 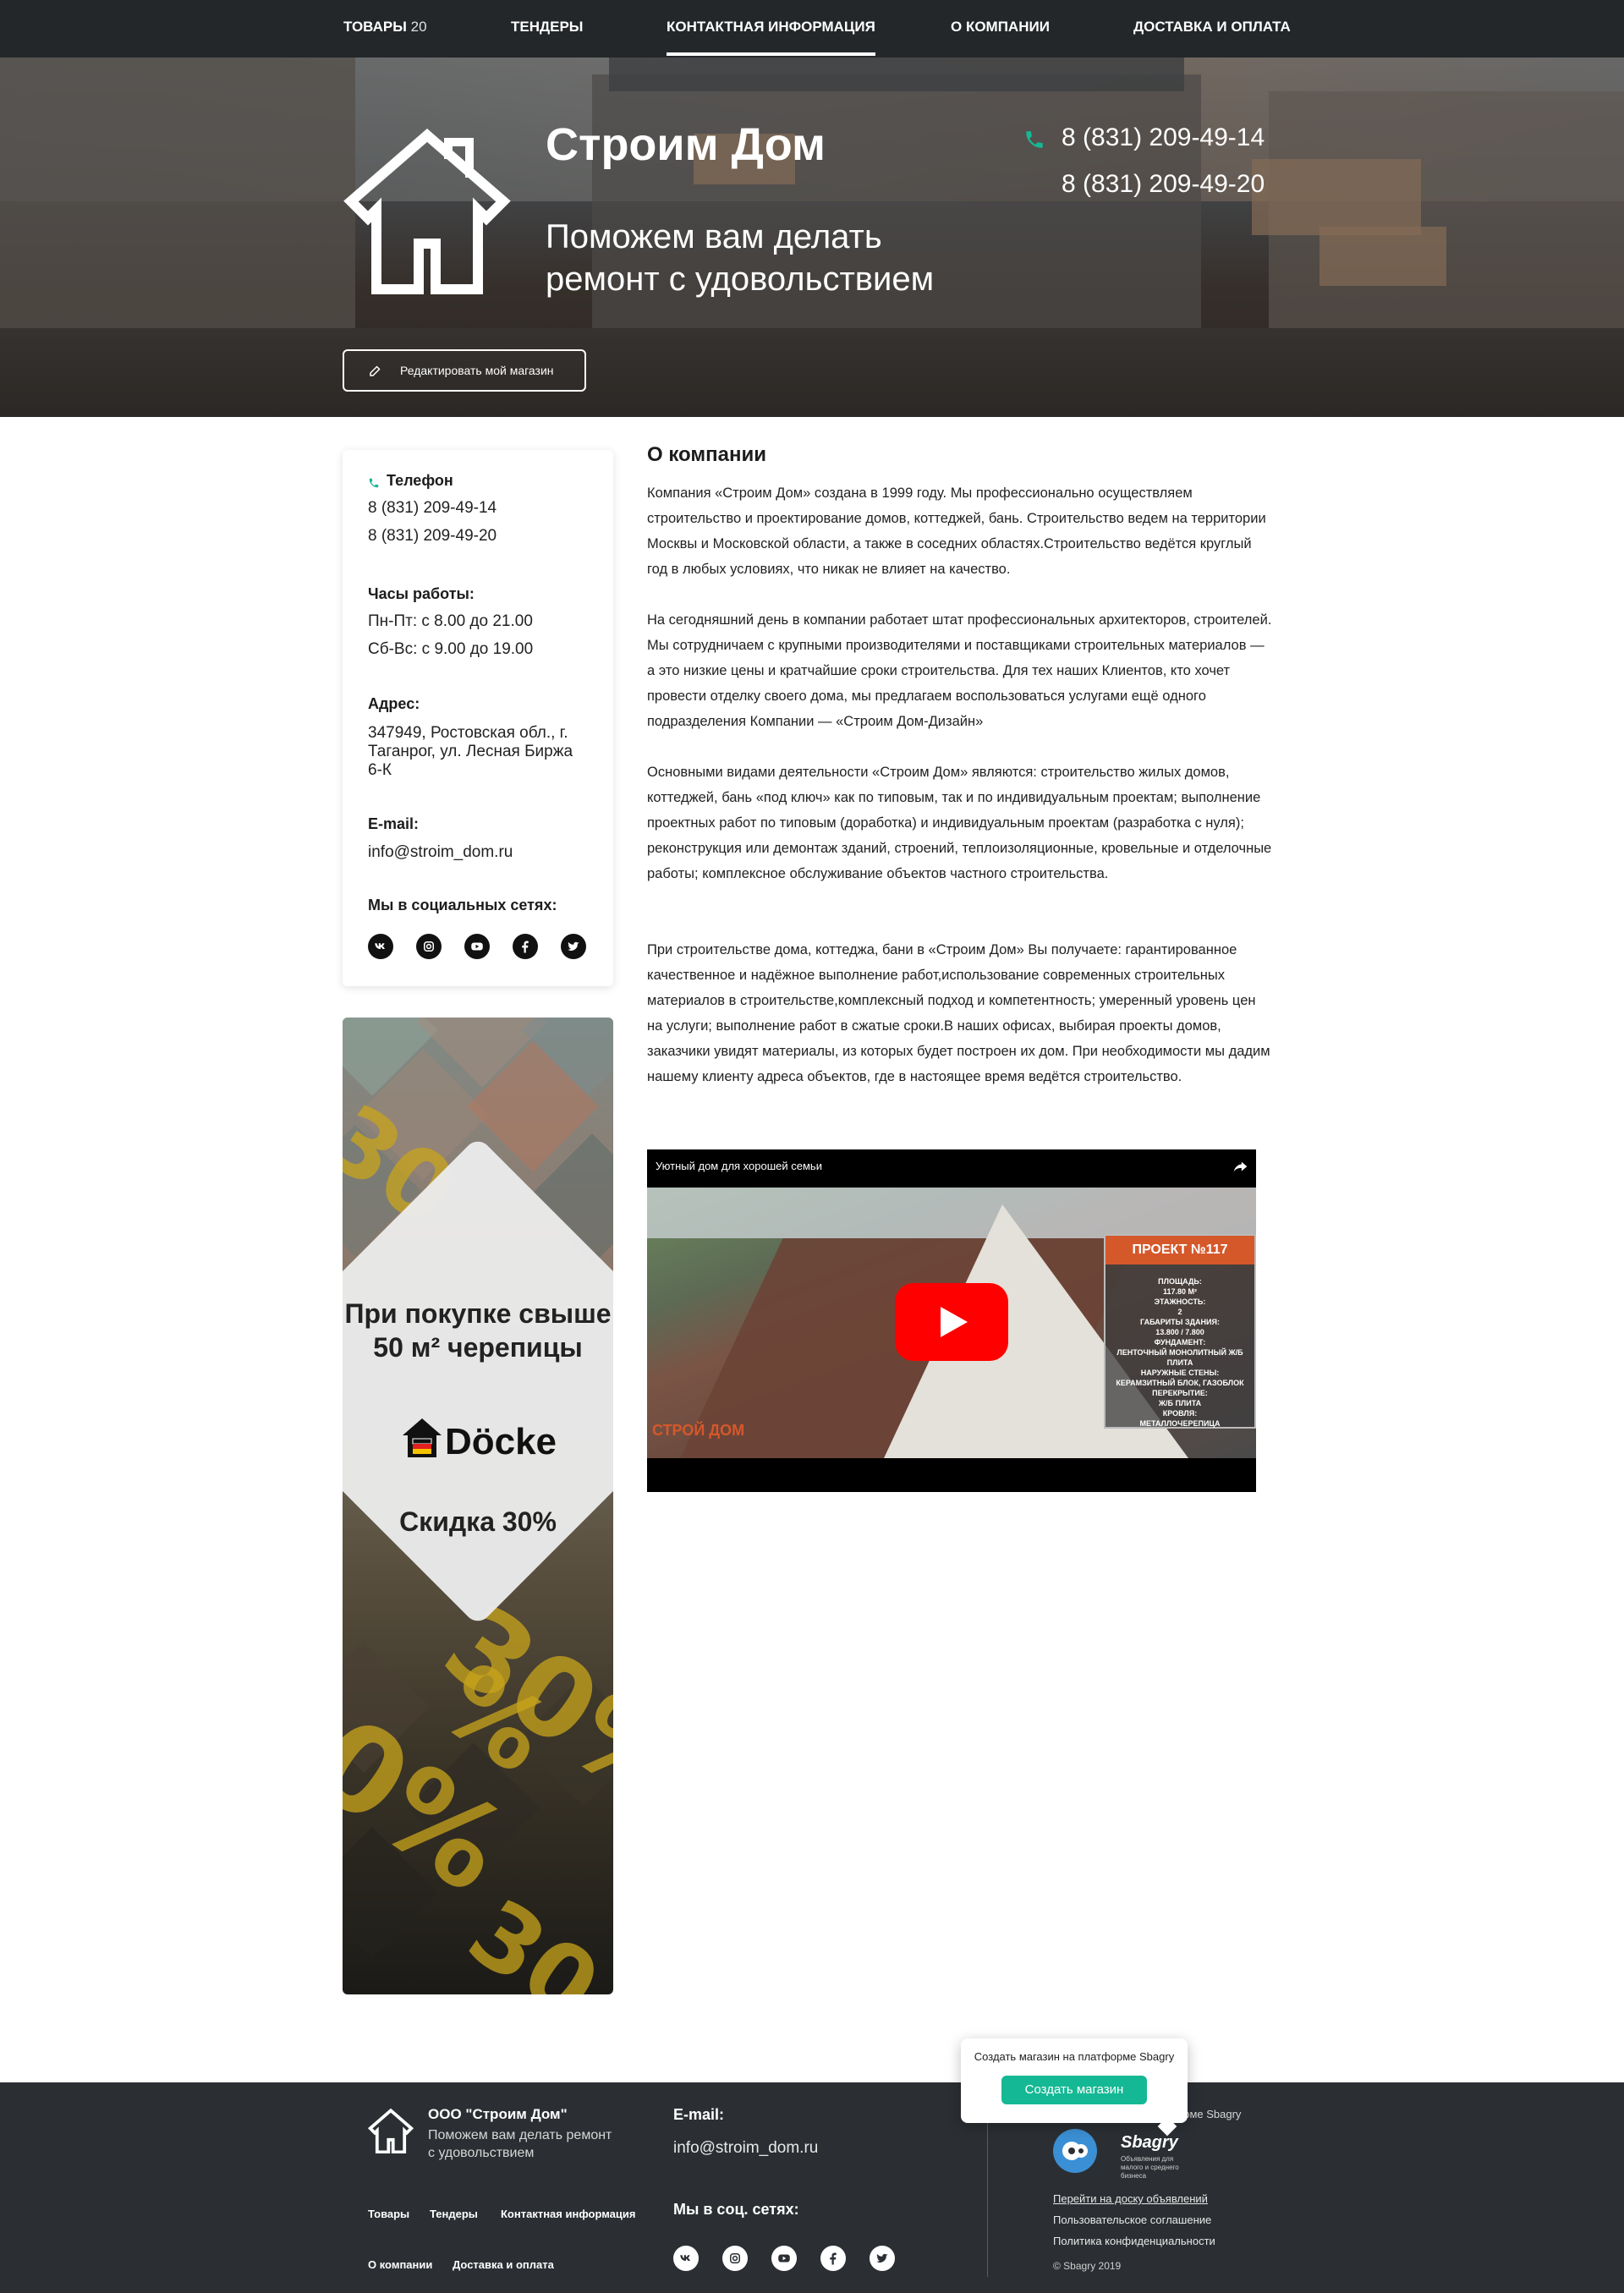 I want to click on edit-store-button: Редактировать мой магазин, so click(x=465, y=370).